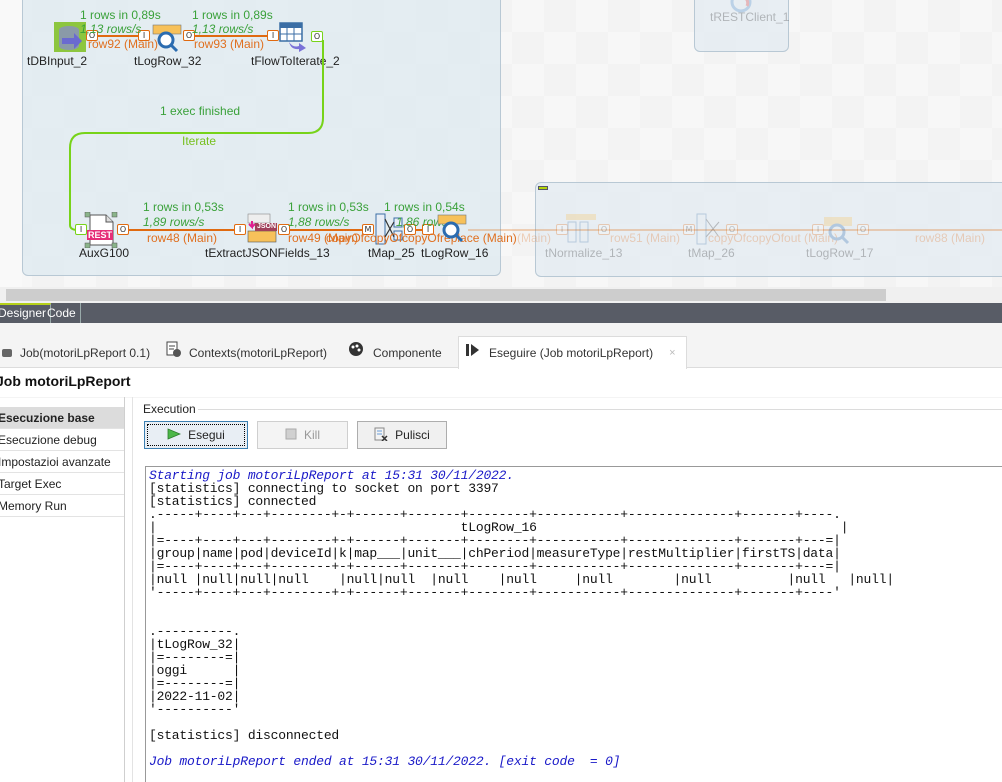  What do you see at coordinates (711, 253) in the screenshot?
I see `node-label: tMap_26` at bounding box center [711, 253].